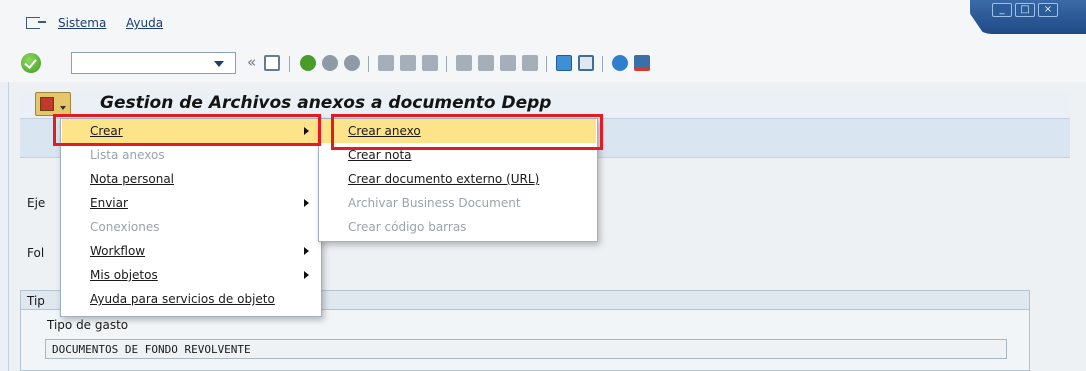 This screenshot has height=371, width=1086. What do you see at coordinates (36, 23) in the screenshot?
I see `exit-icon` at bounding box center [36, 23].